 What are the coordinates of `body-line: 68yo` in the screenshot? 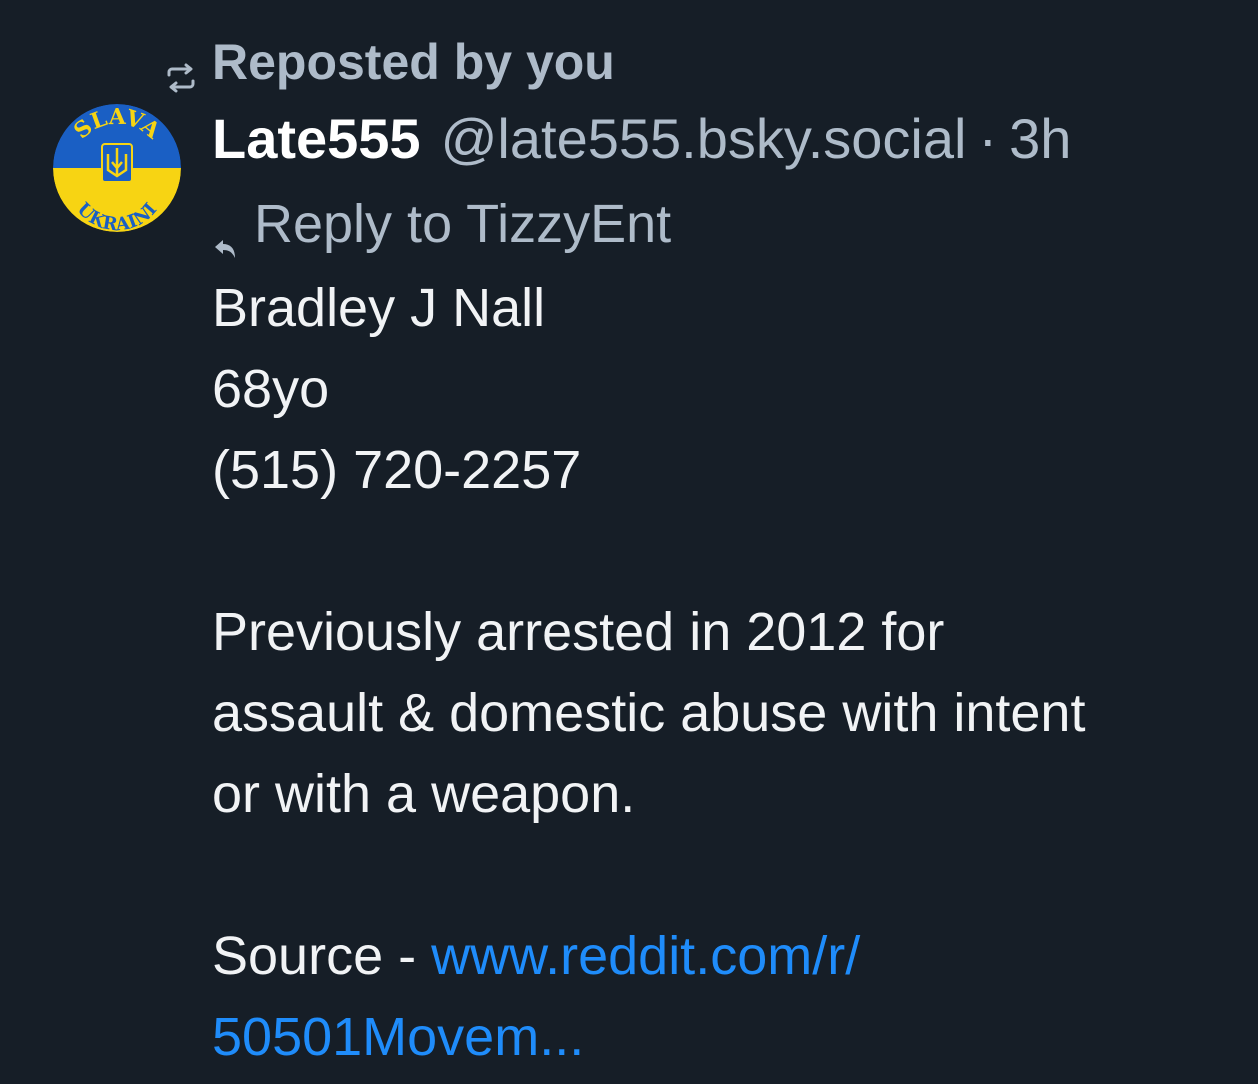 It's located at (271, 389).